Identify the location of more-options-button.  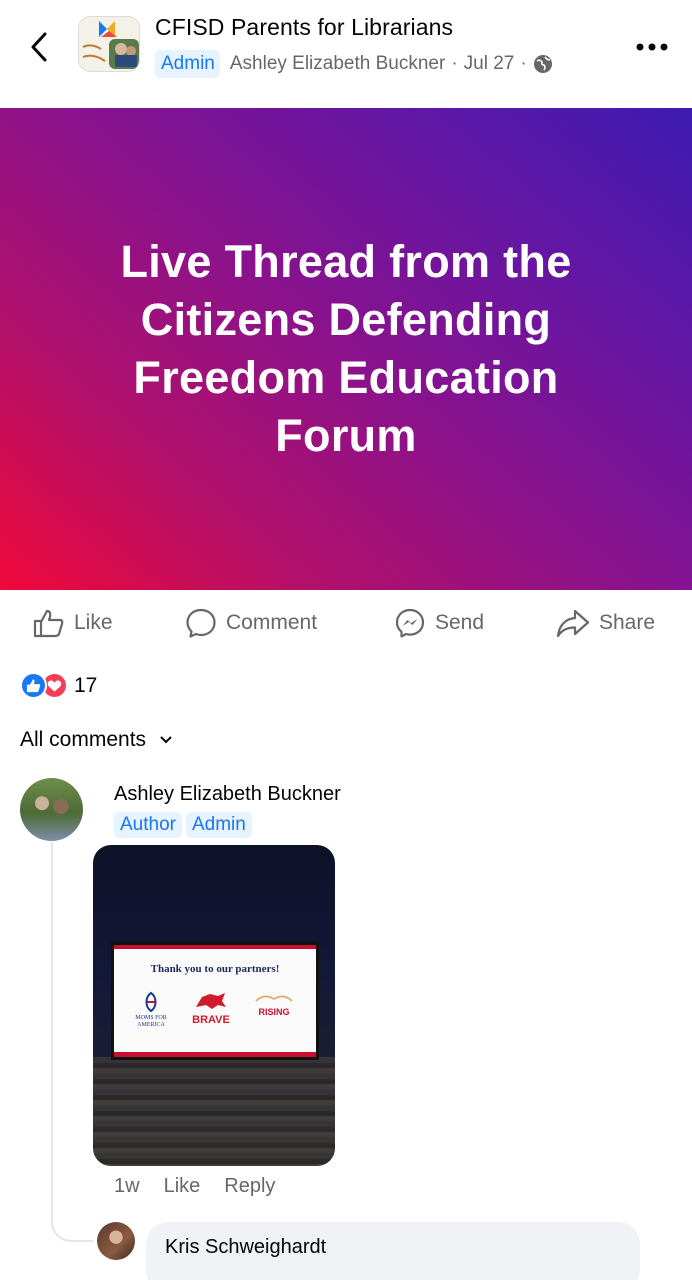
(652, 47).